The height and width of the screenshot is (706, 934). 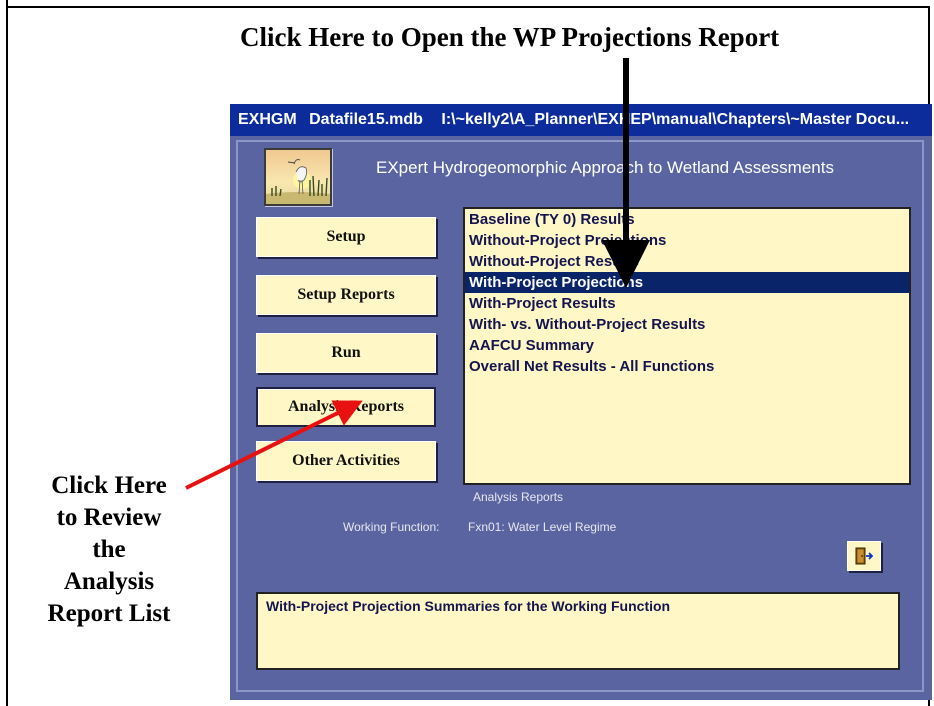 What do you see at coordinates (687, 240) in the screenshot?
I see `report-item: Without-Project Projections` at bounding box center [687, 240].